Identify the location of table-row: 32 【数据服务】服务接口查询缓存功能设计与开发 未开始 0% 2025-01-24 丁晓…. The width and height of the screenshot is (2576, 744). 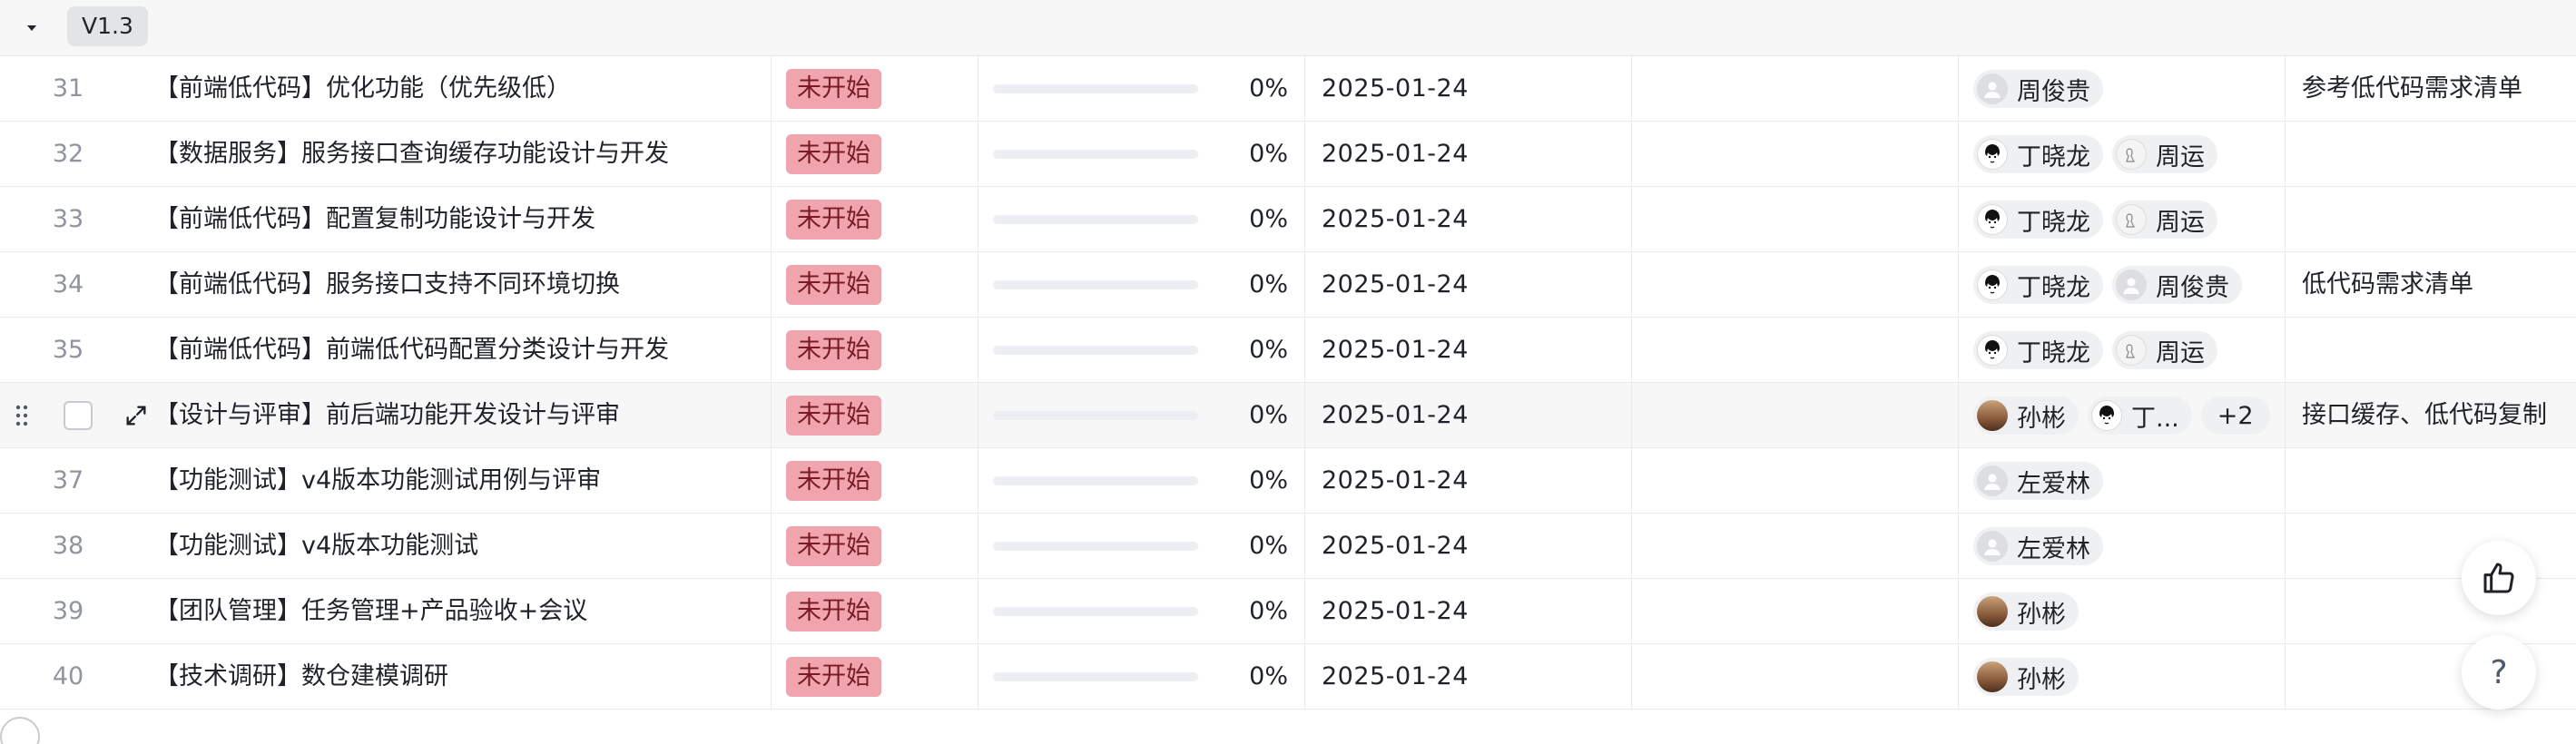
(1288, 154).